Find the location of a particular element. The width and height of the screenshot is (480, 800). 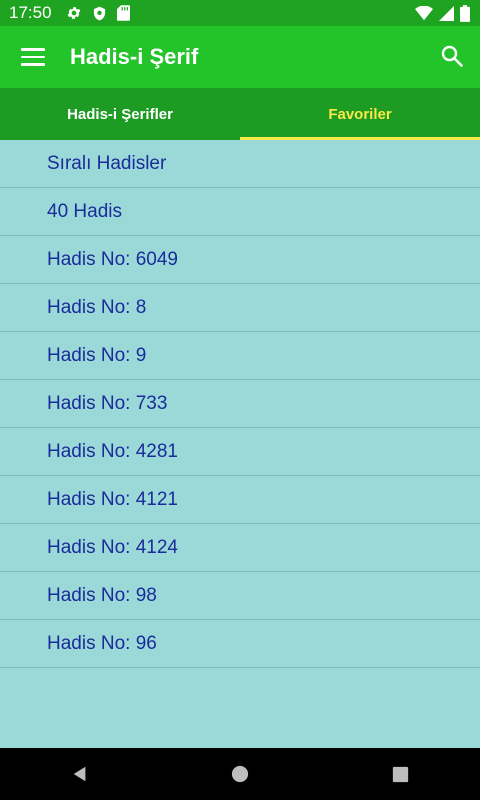

home-icon is located at coordinates (240, 774).